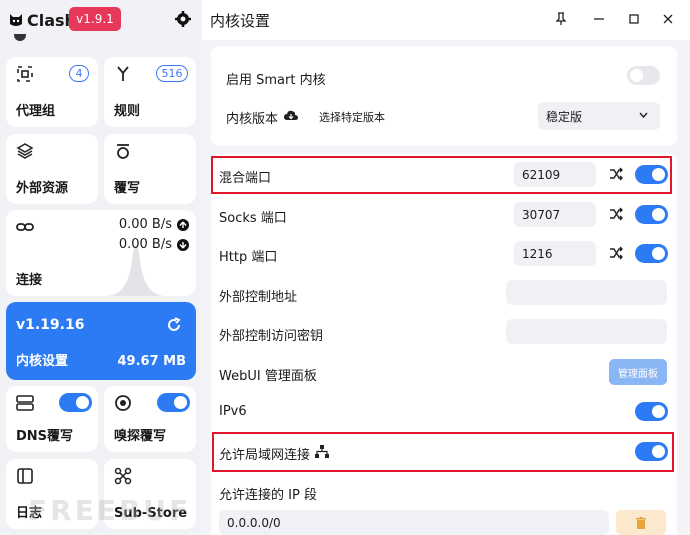 This screenshot has height=535, width=690. I want to click on cat-logo-icon, so click(16, 20).